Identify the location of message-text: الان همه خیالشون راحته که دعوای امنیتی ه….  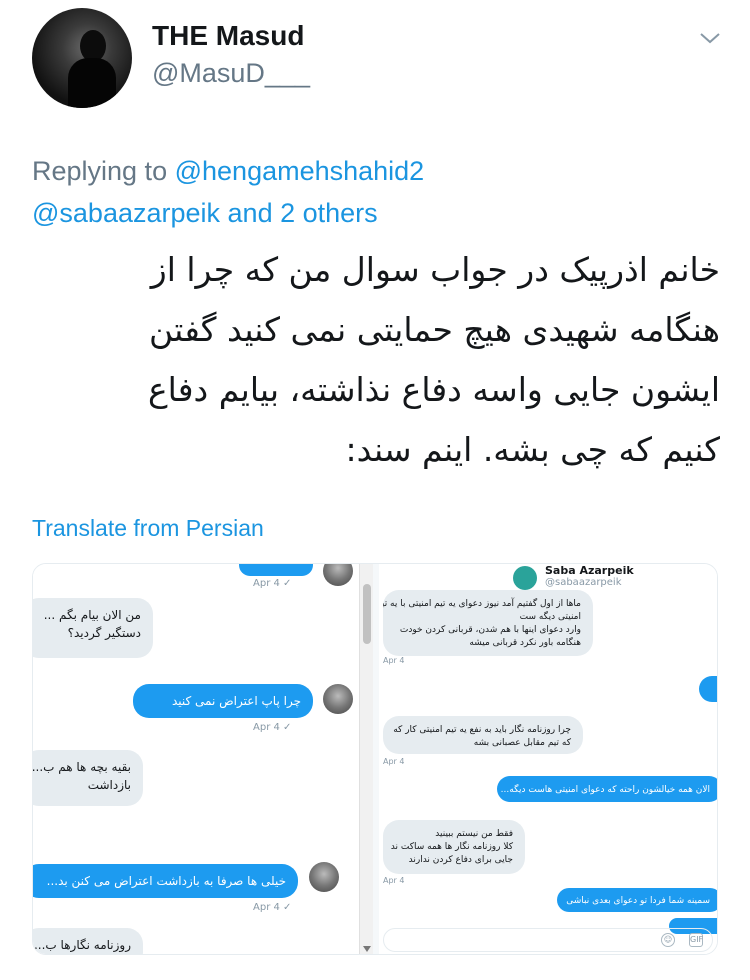
(605, 790).